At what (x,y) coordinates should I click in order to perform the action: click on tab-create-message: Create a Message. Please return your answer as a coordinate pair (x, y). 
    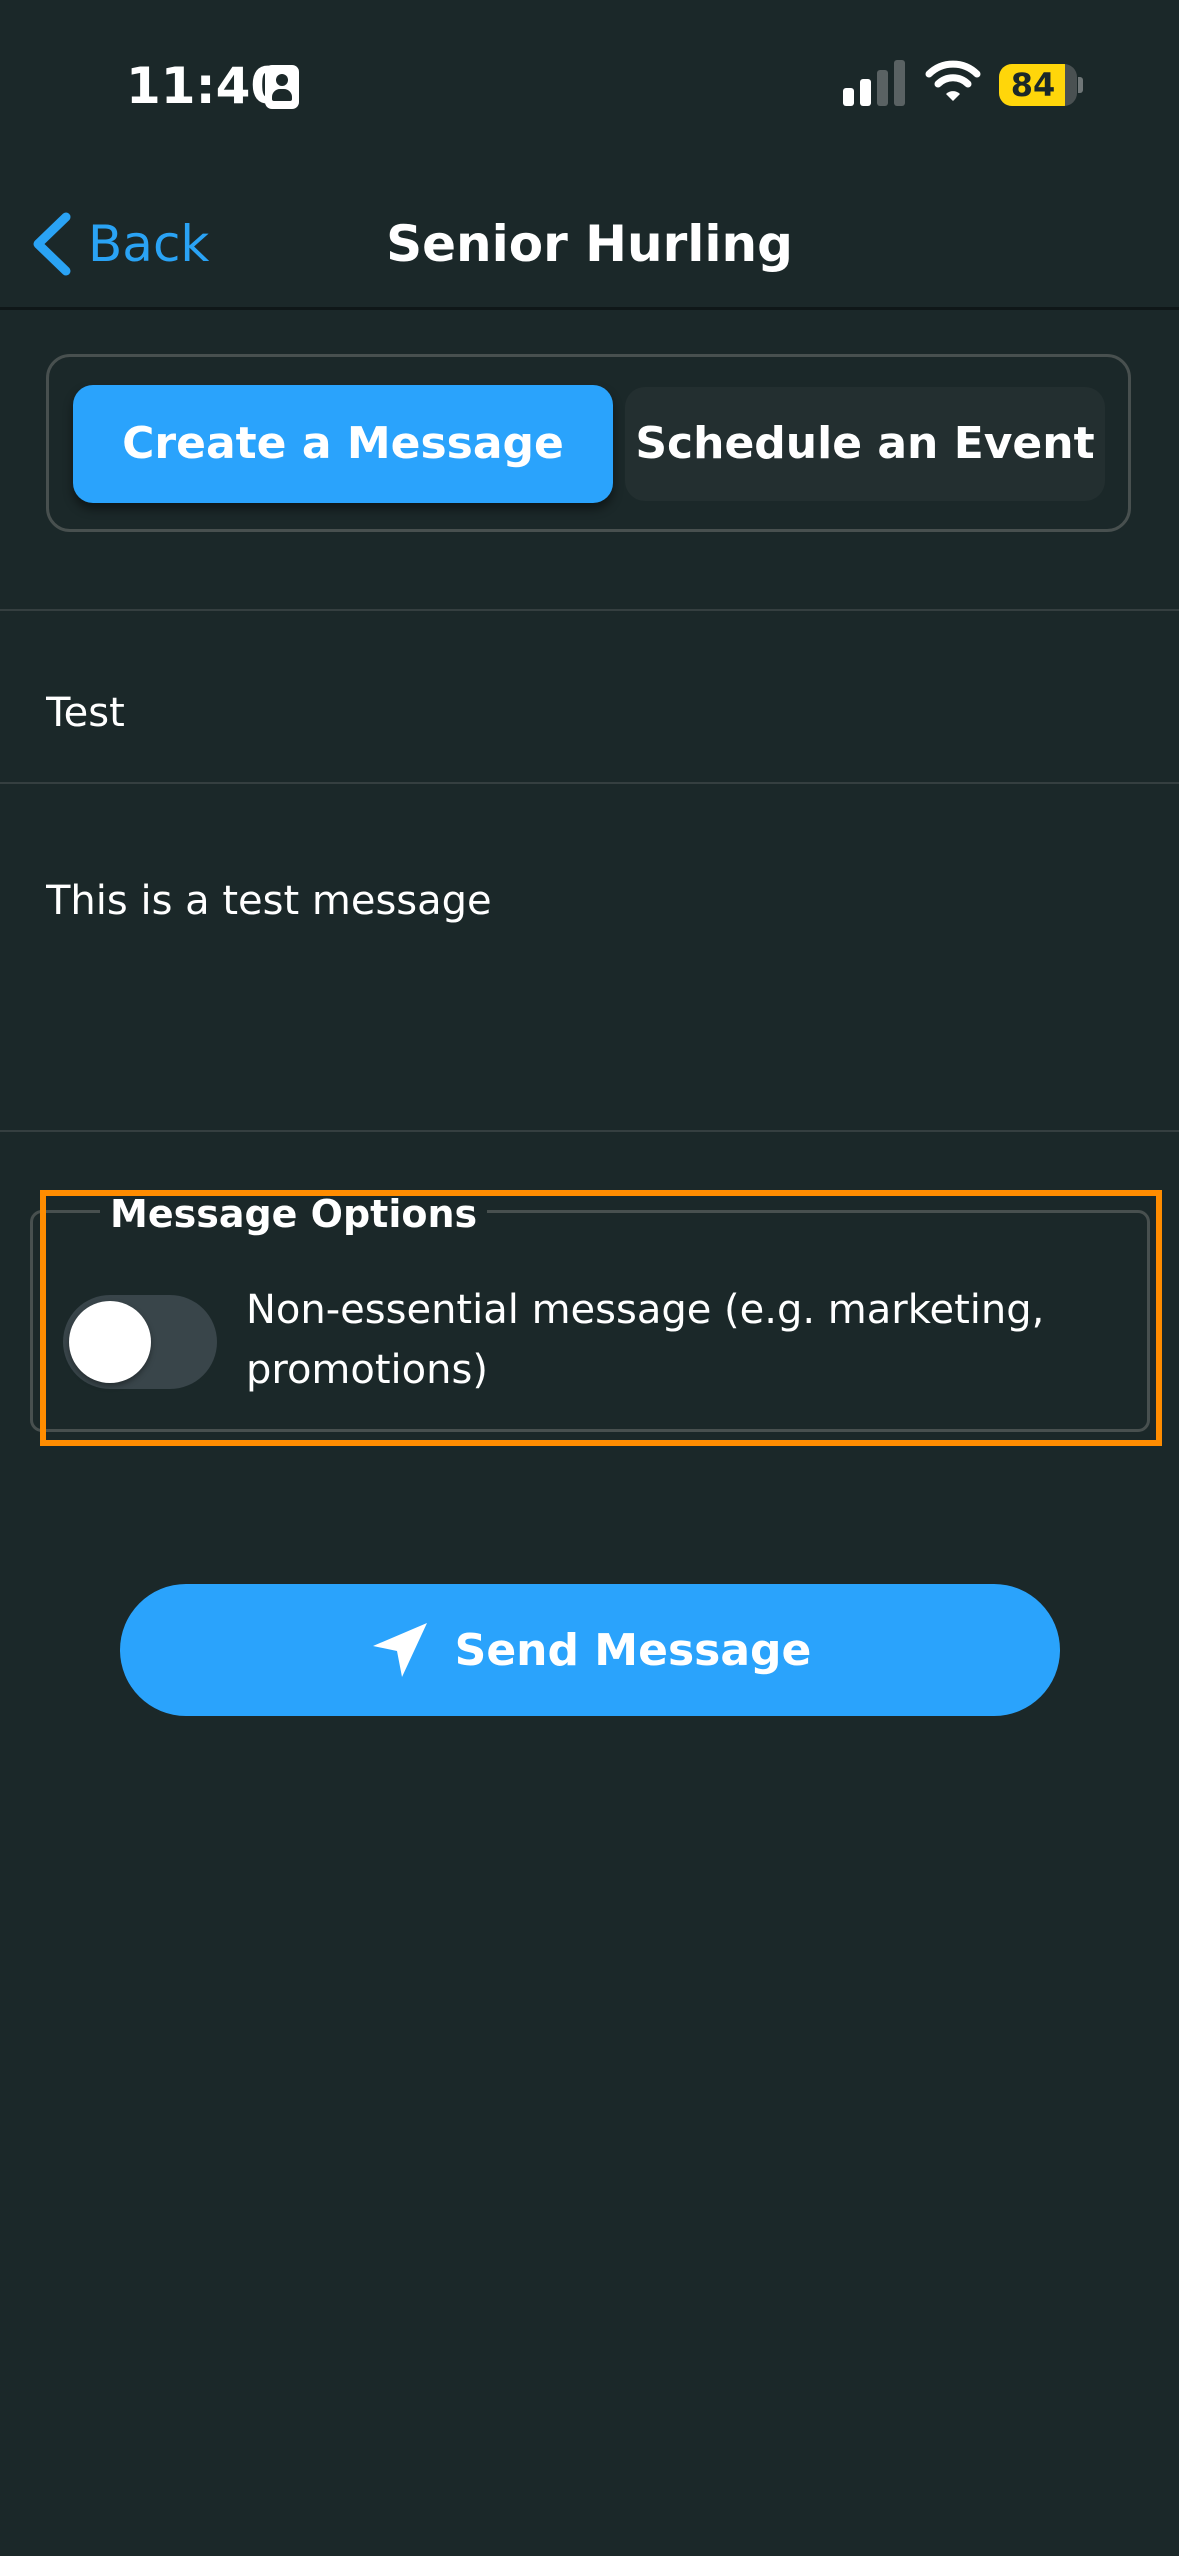
    Looking at the image, I should click on (343, 444).